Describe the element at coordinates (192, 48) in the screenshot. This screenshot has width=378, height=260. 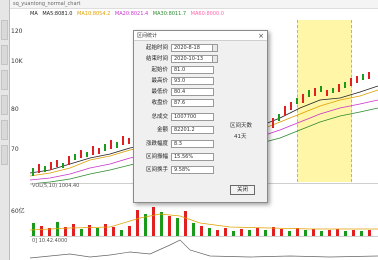
I see `start-date-field: 2020-8-18` at that location.